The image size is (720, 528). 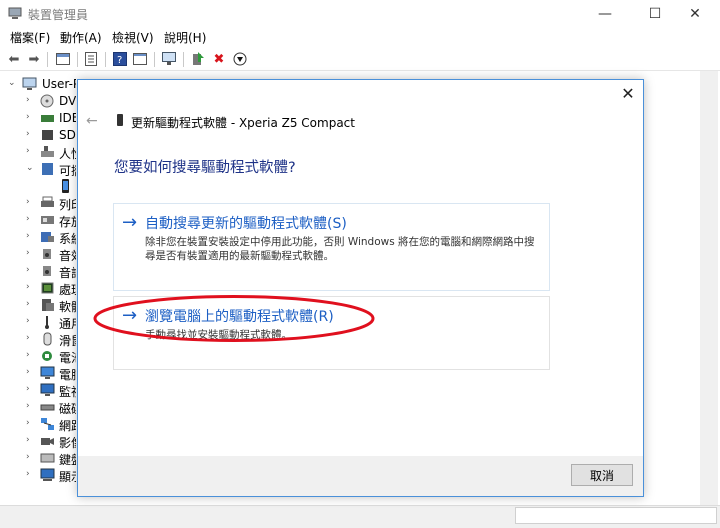 What do you see at coordinates (30, 37) in the screenshot?
I see `menu-file: 檔案(F)` at bounding box center [30, 37].